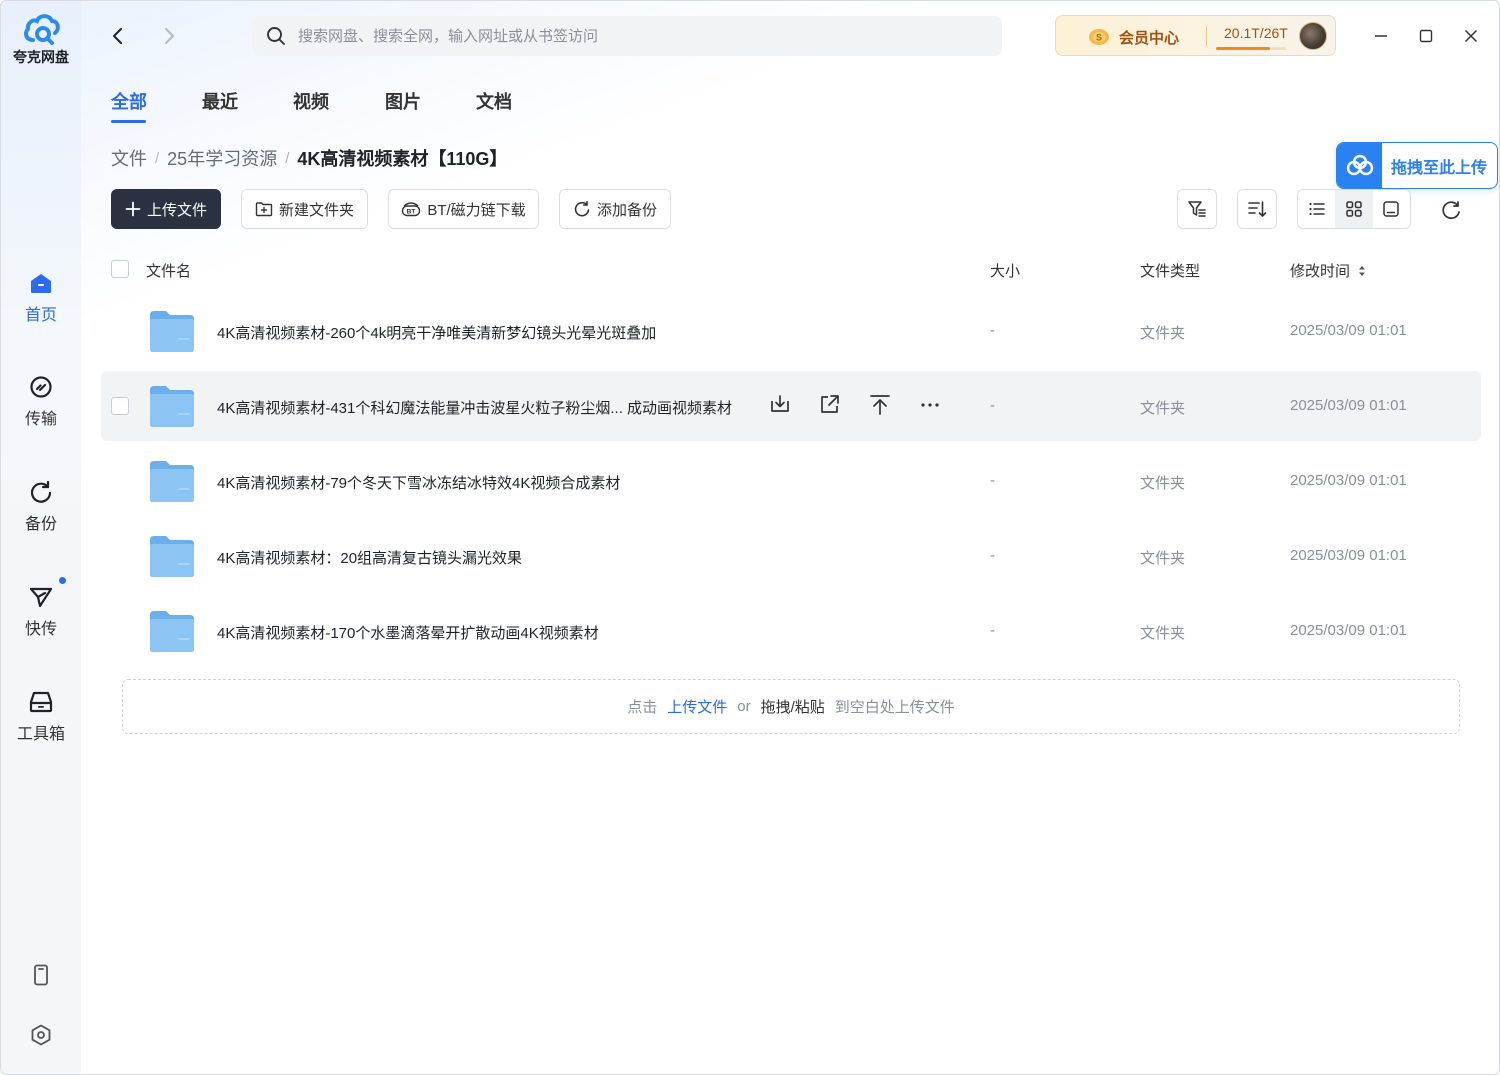 The width and height of the screenshot is (1500, 1075). What do you see at coordinates (623, 36) in the screenshot?
I see `search-input` at bounding box center [623, 36].